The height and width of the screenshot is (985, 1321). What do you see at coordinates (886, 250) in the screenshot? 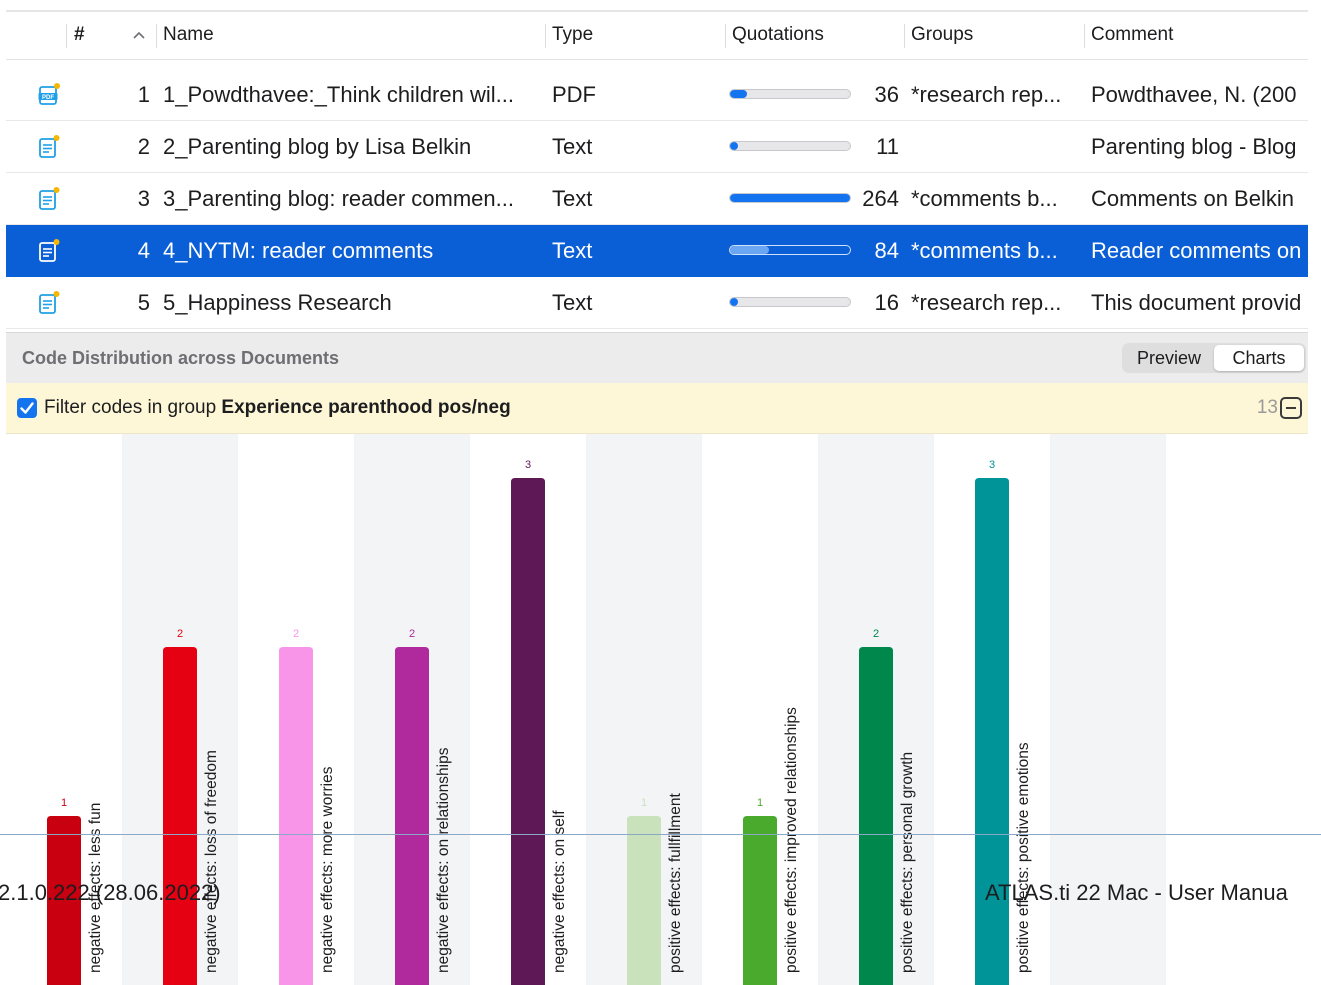
I see `quotation-count: 84` at bounding box center [886, 250].